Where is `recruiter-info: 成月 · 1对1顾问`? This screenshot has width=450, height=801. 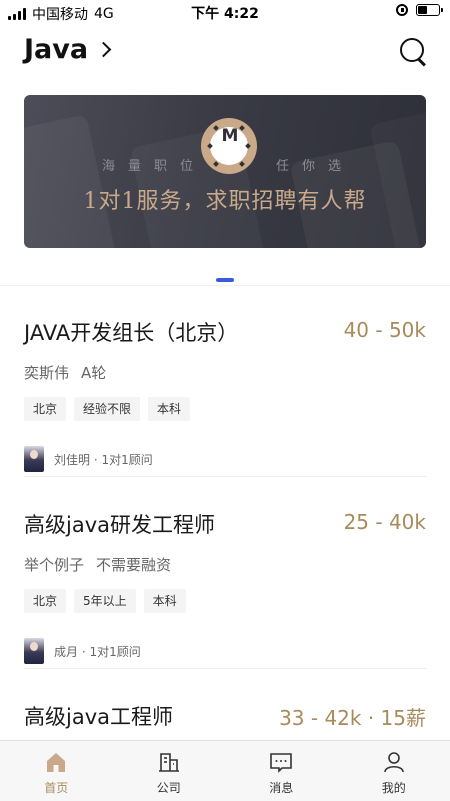 recruiter-info: 成月 · 1对1顾问 is located at coordinates (82, 651).